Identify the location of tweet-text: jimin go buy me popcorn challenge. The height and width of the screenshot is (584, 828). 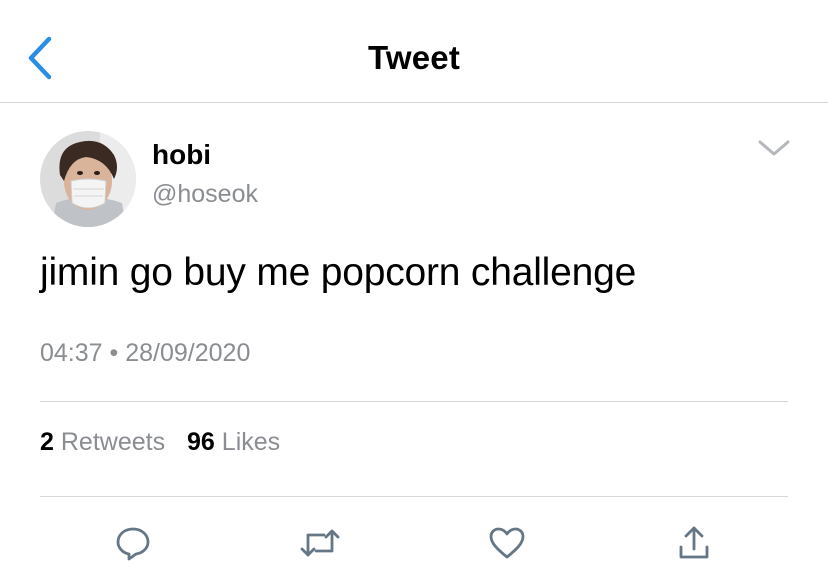
(338, 272).